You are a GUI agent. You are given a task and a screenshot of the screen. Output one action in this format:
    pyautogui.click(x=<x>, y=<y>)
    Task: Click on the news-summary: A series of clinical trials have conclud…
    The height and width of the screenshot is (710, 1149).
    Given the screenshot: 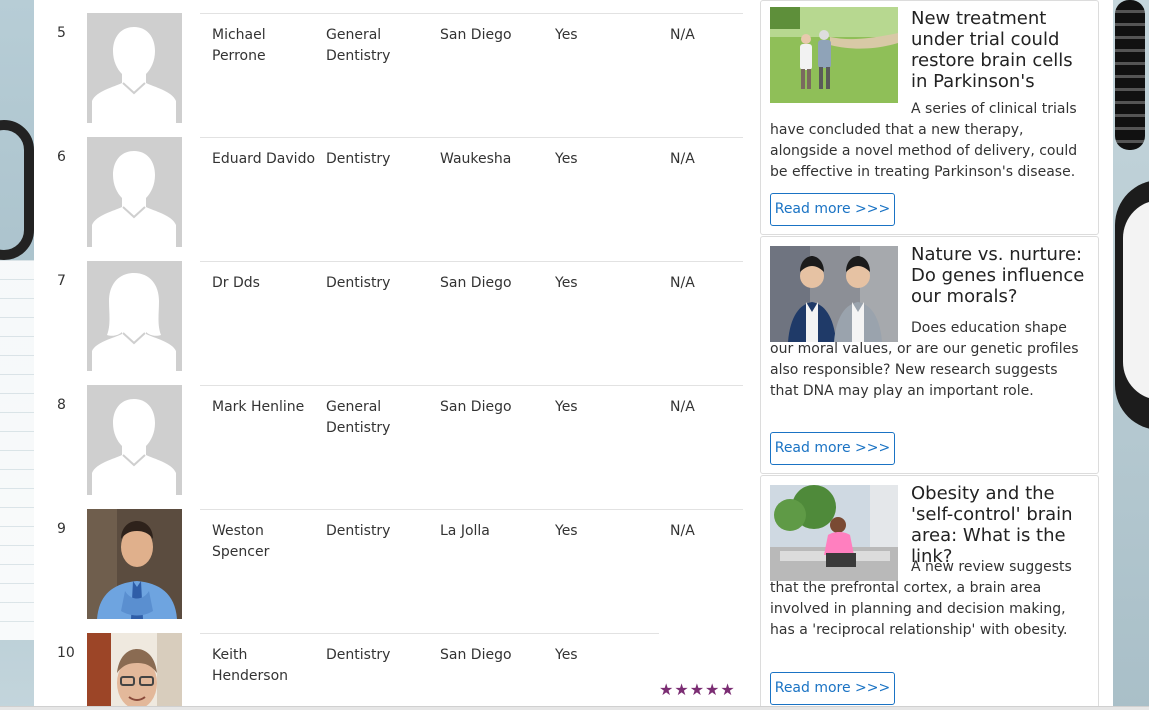 What is the action you would take?
    pyautogui.click(x=930, y=141)
    